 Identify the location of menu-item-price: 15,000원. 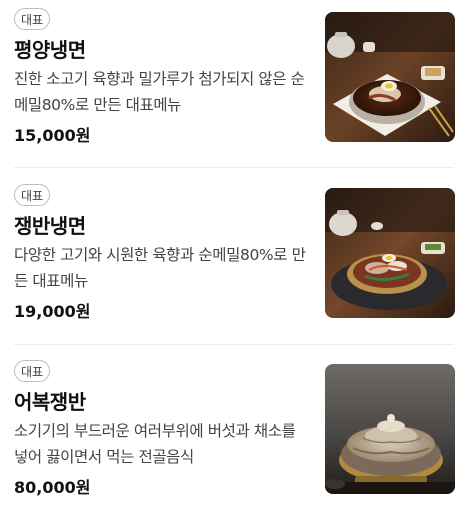
(52, 135).